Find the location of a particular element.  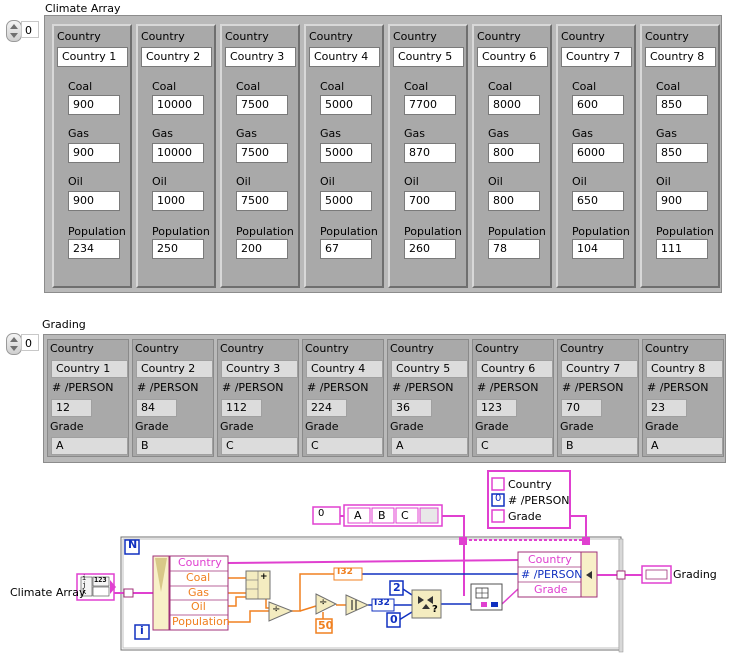

per-person-value: 84 is located at coordinates (156, 408).